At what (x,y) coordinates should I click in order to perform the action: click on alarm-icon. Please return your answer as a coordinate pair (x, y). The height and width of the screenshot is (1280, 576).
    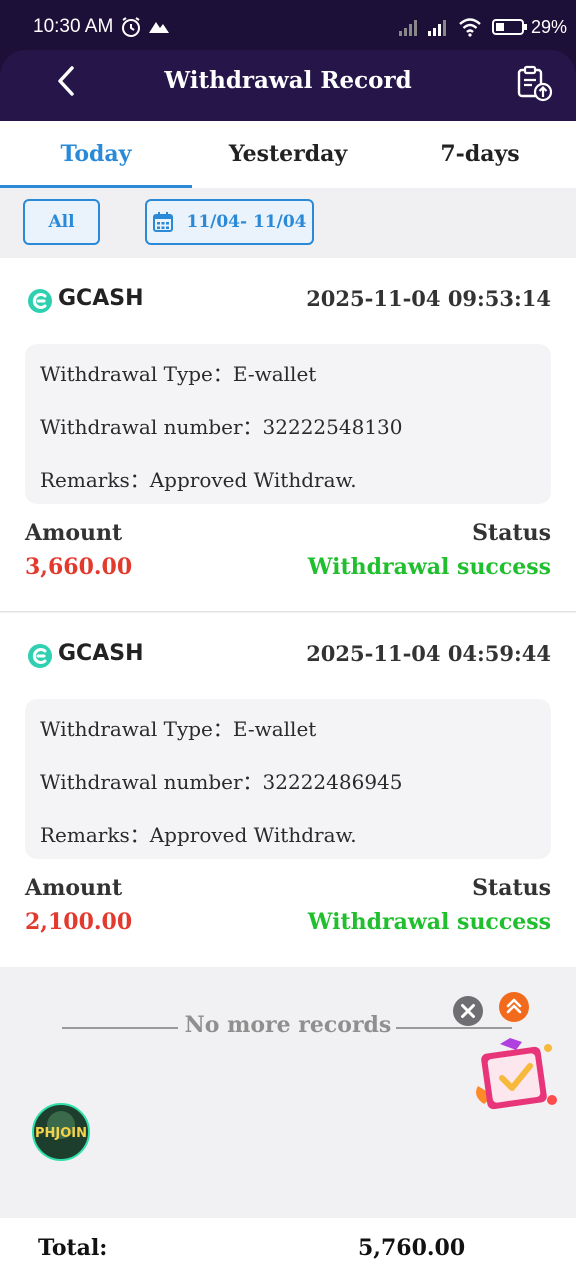
    Looking at the image, I should click on (131, 27).